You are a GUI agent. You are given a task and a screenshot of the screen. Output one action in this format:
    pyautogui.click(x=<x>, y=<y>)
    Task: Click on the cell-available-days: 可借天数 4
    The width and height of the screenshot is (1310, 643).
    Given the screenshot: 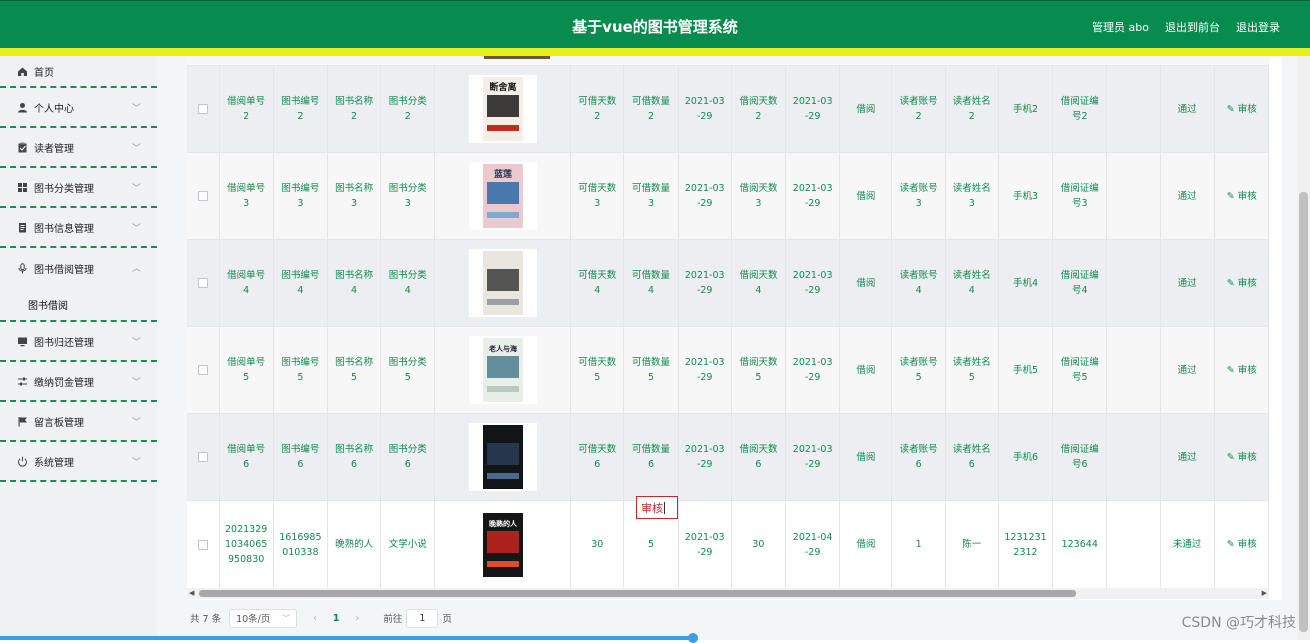 What is the action you would take?
    pyautogui.click(x=598, y=283)
    